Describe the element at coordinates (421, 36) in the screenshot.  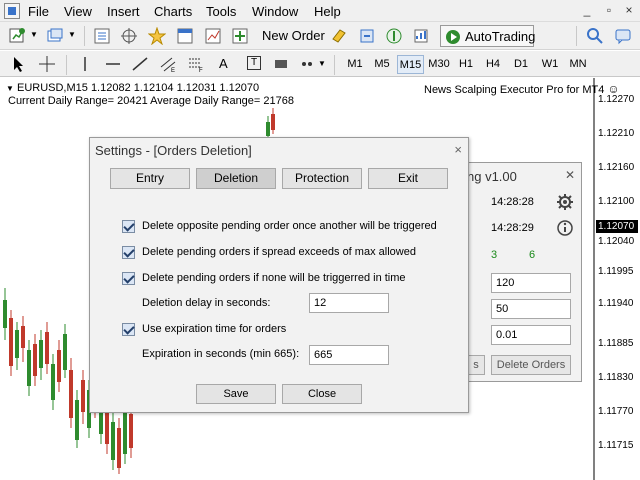
I see `market-icon` at that location.